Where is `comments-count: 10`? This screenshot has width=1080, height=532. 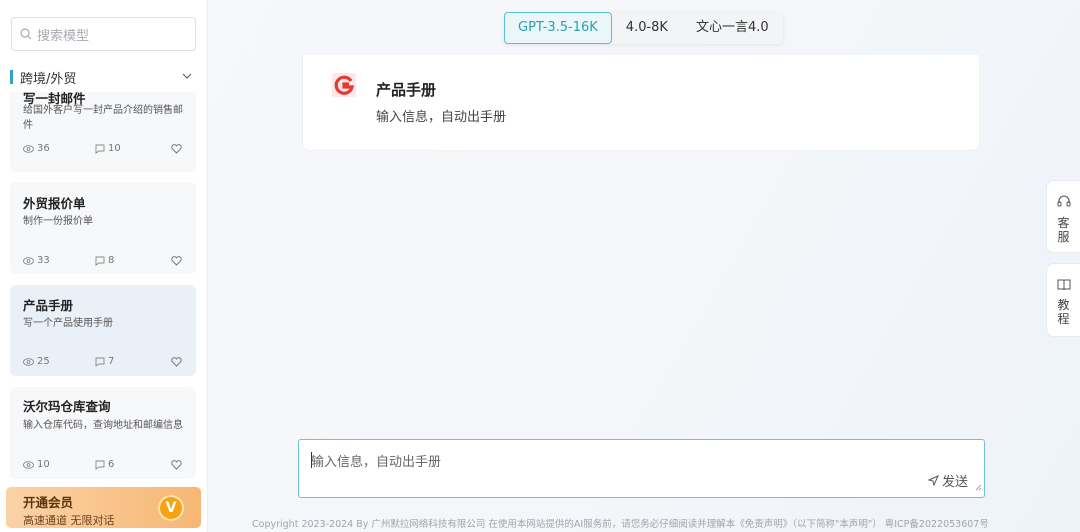
comments-count: 10 is located at coordinates (114, 148).